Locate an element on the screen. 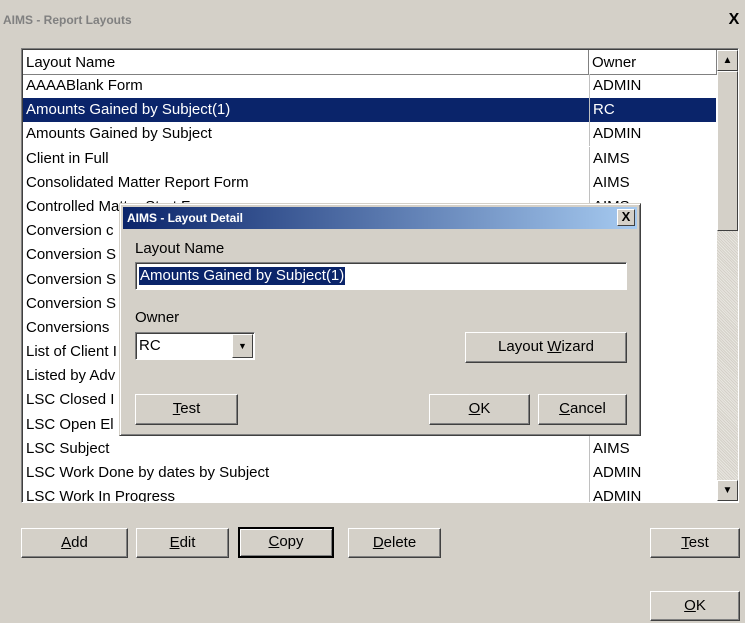 This screenshot has width=745, height=623. layout-name-cell: Amounts Gained by Subject is located at coordinates (119, 134).